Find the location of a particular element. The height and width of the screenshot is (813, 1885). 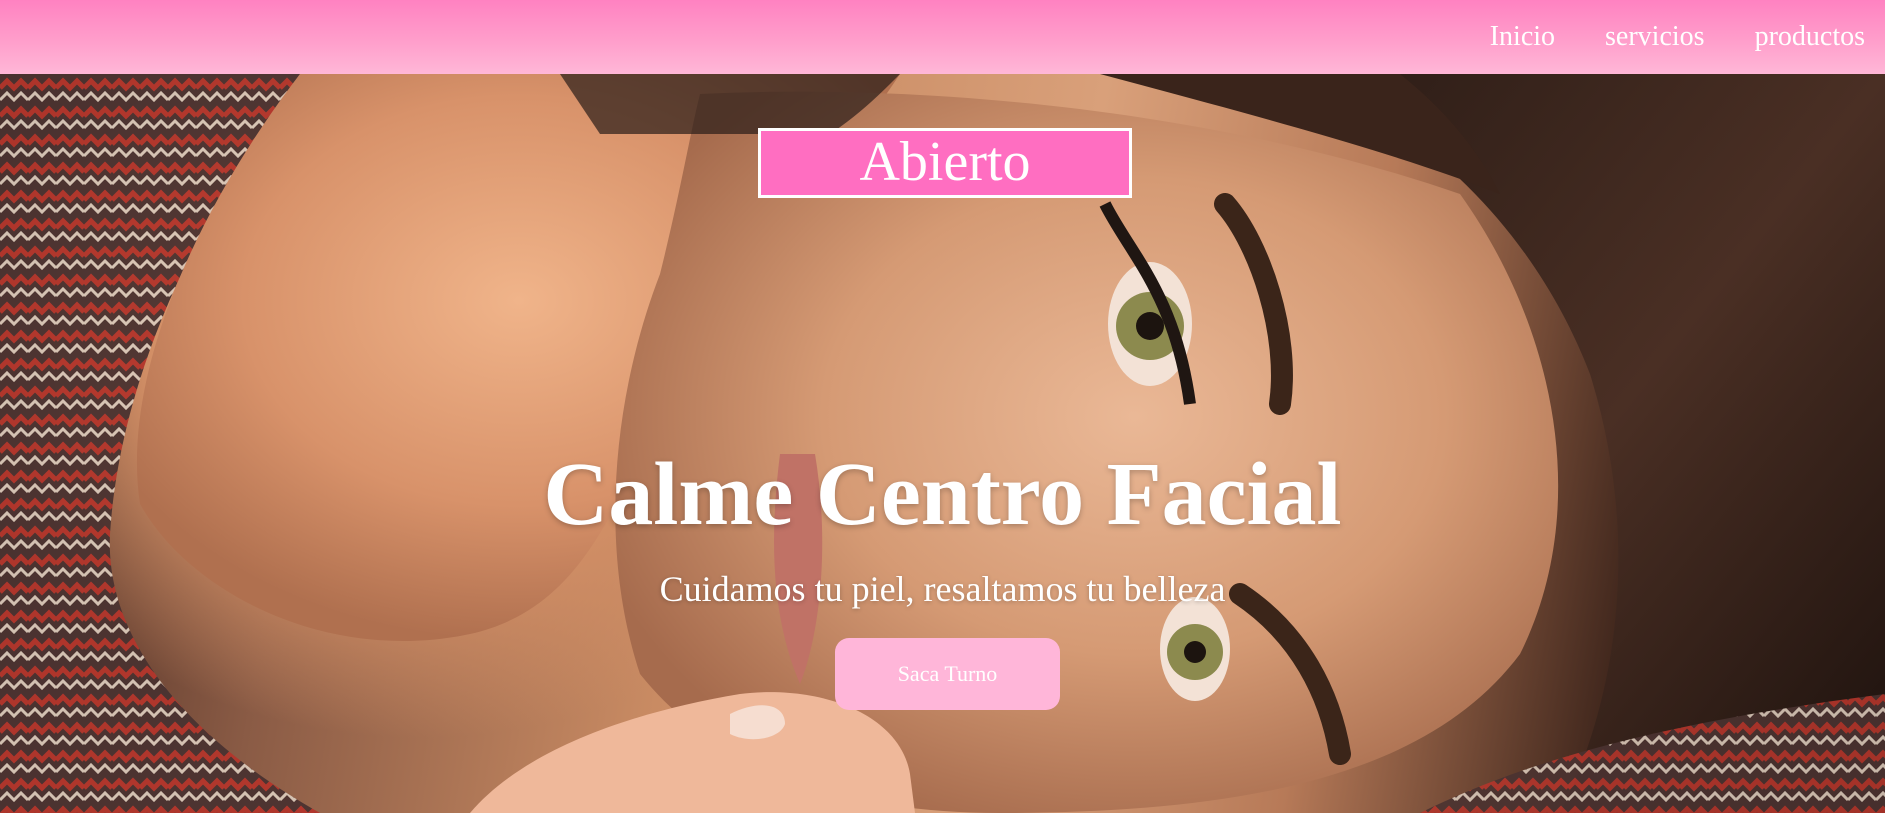

hero-subtitle: Cuidamos tu piel, resaltamos tu belleza is located at coordinates (942, 589).